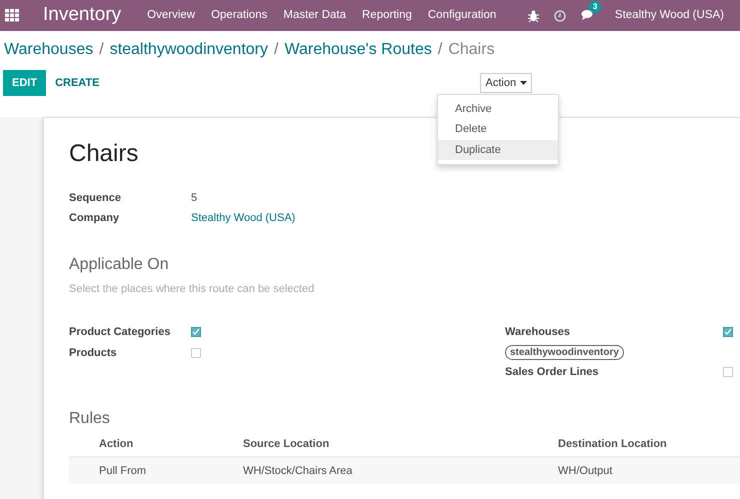 This screenshot has width=740, height=499. Describe the element at coordinates (498, 150) in the screenshot. I see `menu-option: Duplicate` at that location.